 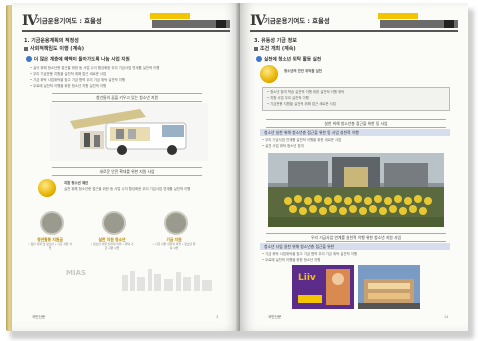 What do you see at coordinates (291, 260) in the screenshot?
I see `paragraph: • 무료에 실천적 이행을 위한 청소년 지원` at bounding box center [291, 260].